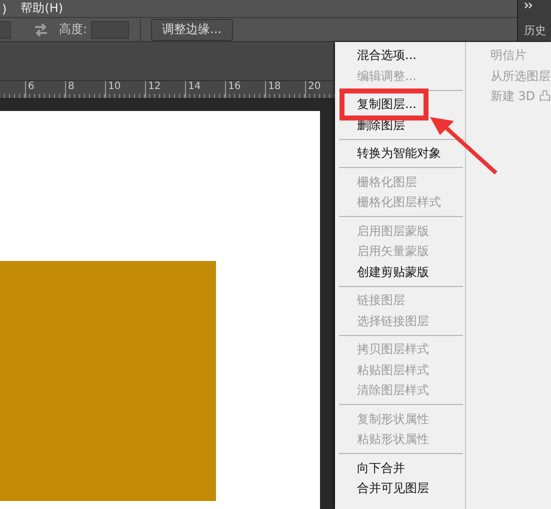 This screenshot has height=509, width=551. I want to click on ruler-label: 6, so click(45, 89).